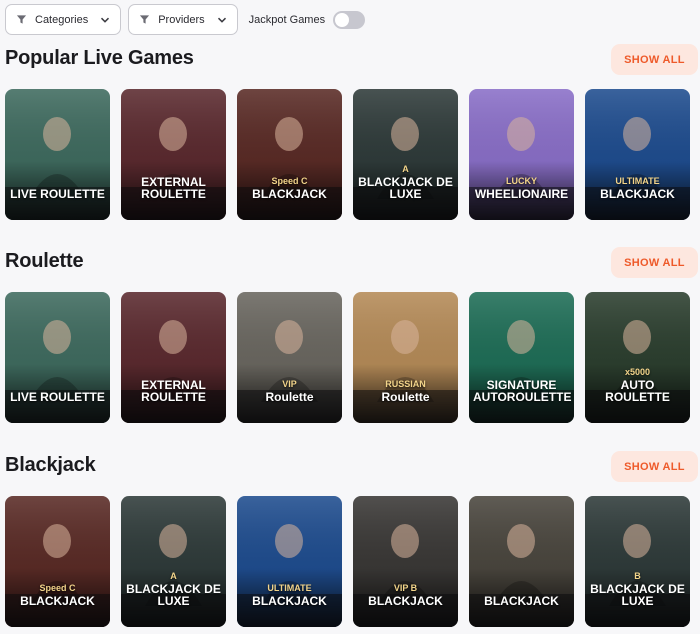  I want to click on filter-bar: Categories Providers Jackpot Games, so click(185, 19).